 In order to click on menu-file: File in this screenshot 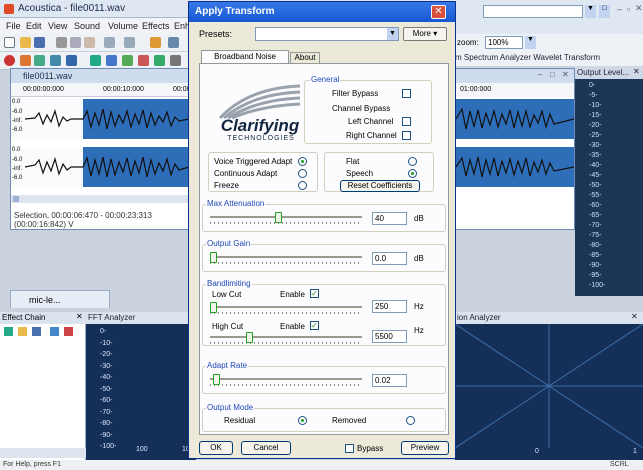, I will do `click(13, 26)`.